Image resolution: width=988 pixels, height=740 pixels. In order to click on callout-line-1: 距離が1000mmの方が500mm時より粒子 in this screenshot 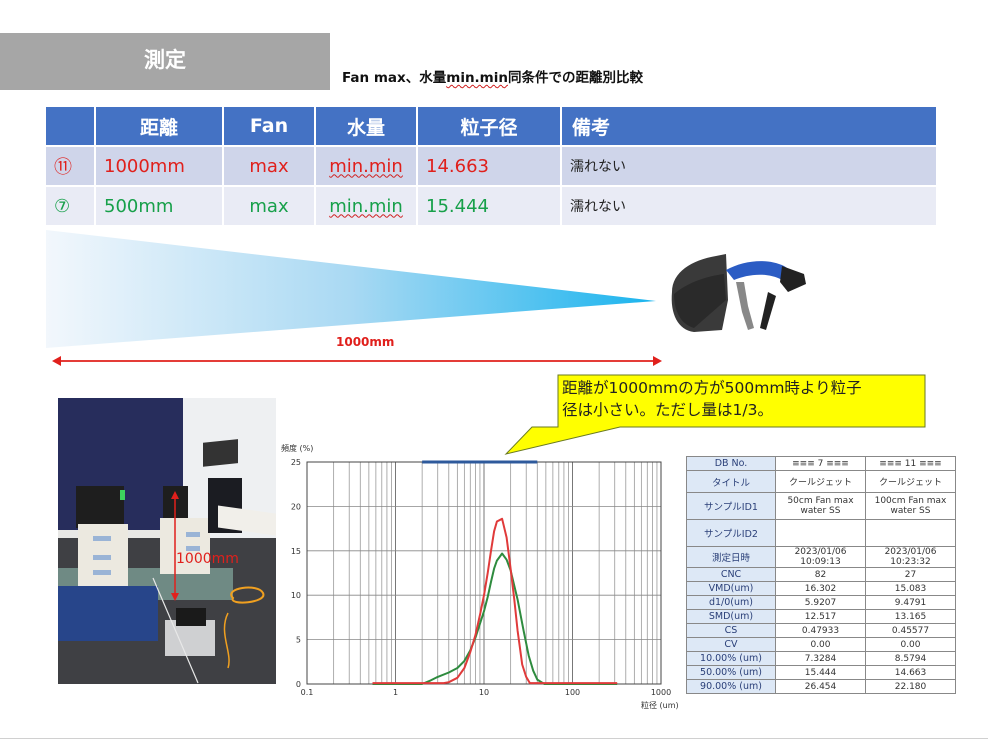, I will do `click(712, 388)`.